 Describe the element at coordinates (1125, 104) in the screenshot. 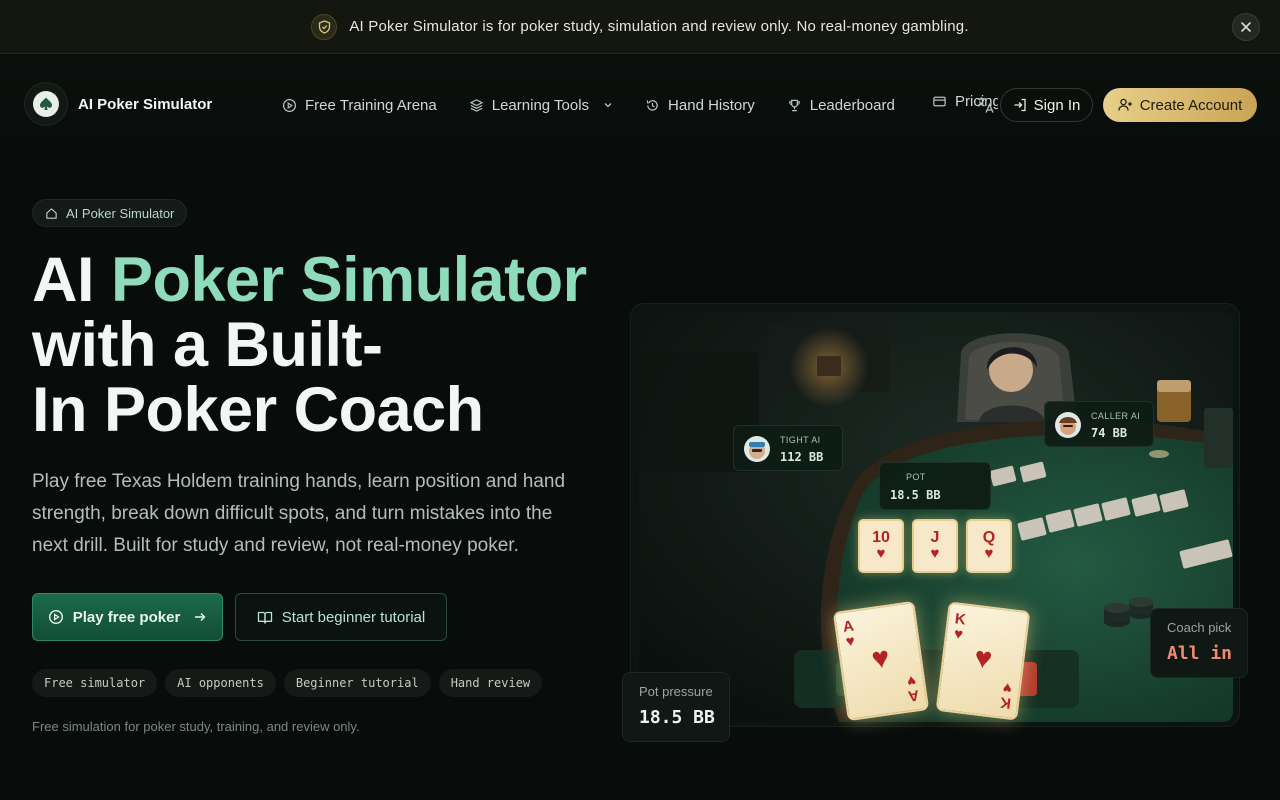

I see `user-plus-icon` at that location.